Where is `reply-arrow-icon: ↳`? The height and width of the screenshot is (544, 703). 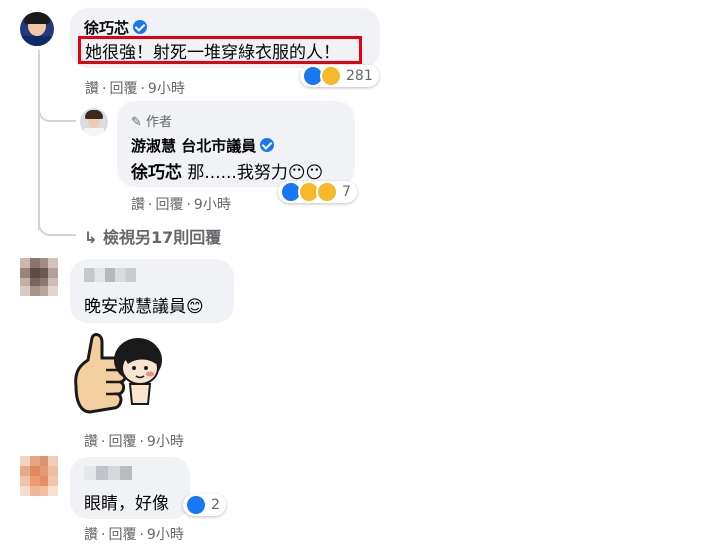 reply-arrow-icon: ↳ is located at coordinates (91, 237).